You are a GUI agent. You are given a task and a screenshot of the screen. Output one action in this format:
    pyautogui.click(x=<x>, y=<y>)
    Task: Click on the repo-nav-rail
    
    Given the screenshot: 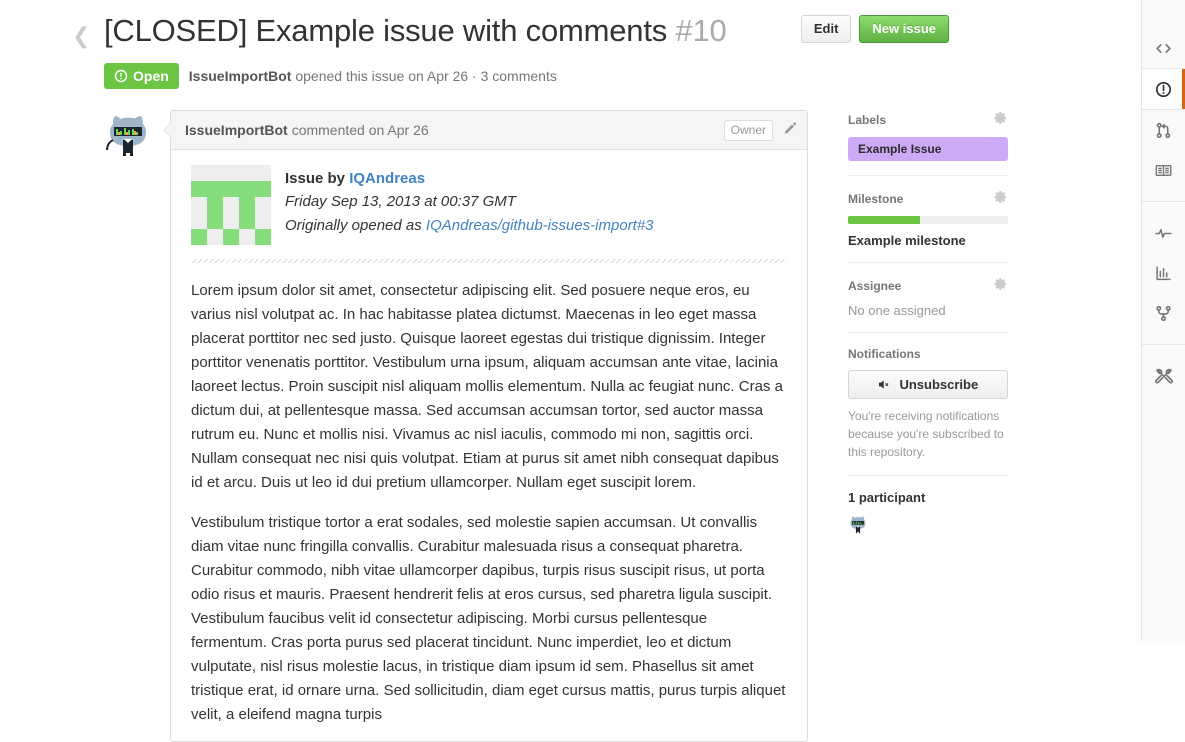 What is the action you would take?
    pyautogui.click(x=1163, y=320)
    